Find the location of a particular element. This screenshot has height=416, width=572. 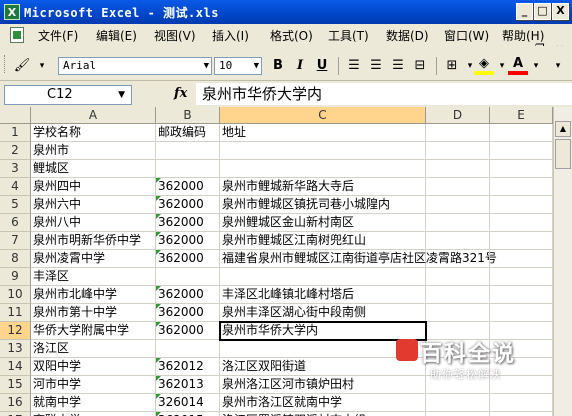

align-left-icon: ☰ is located at coordinates (354, 66).